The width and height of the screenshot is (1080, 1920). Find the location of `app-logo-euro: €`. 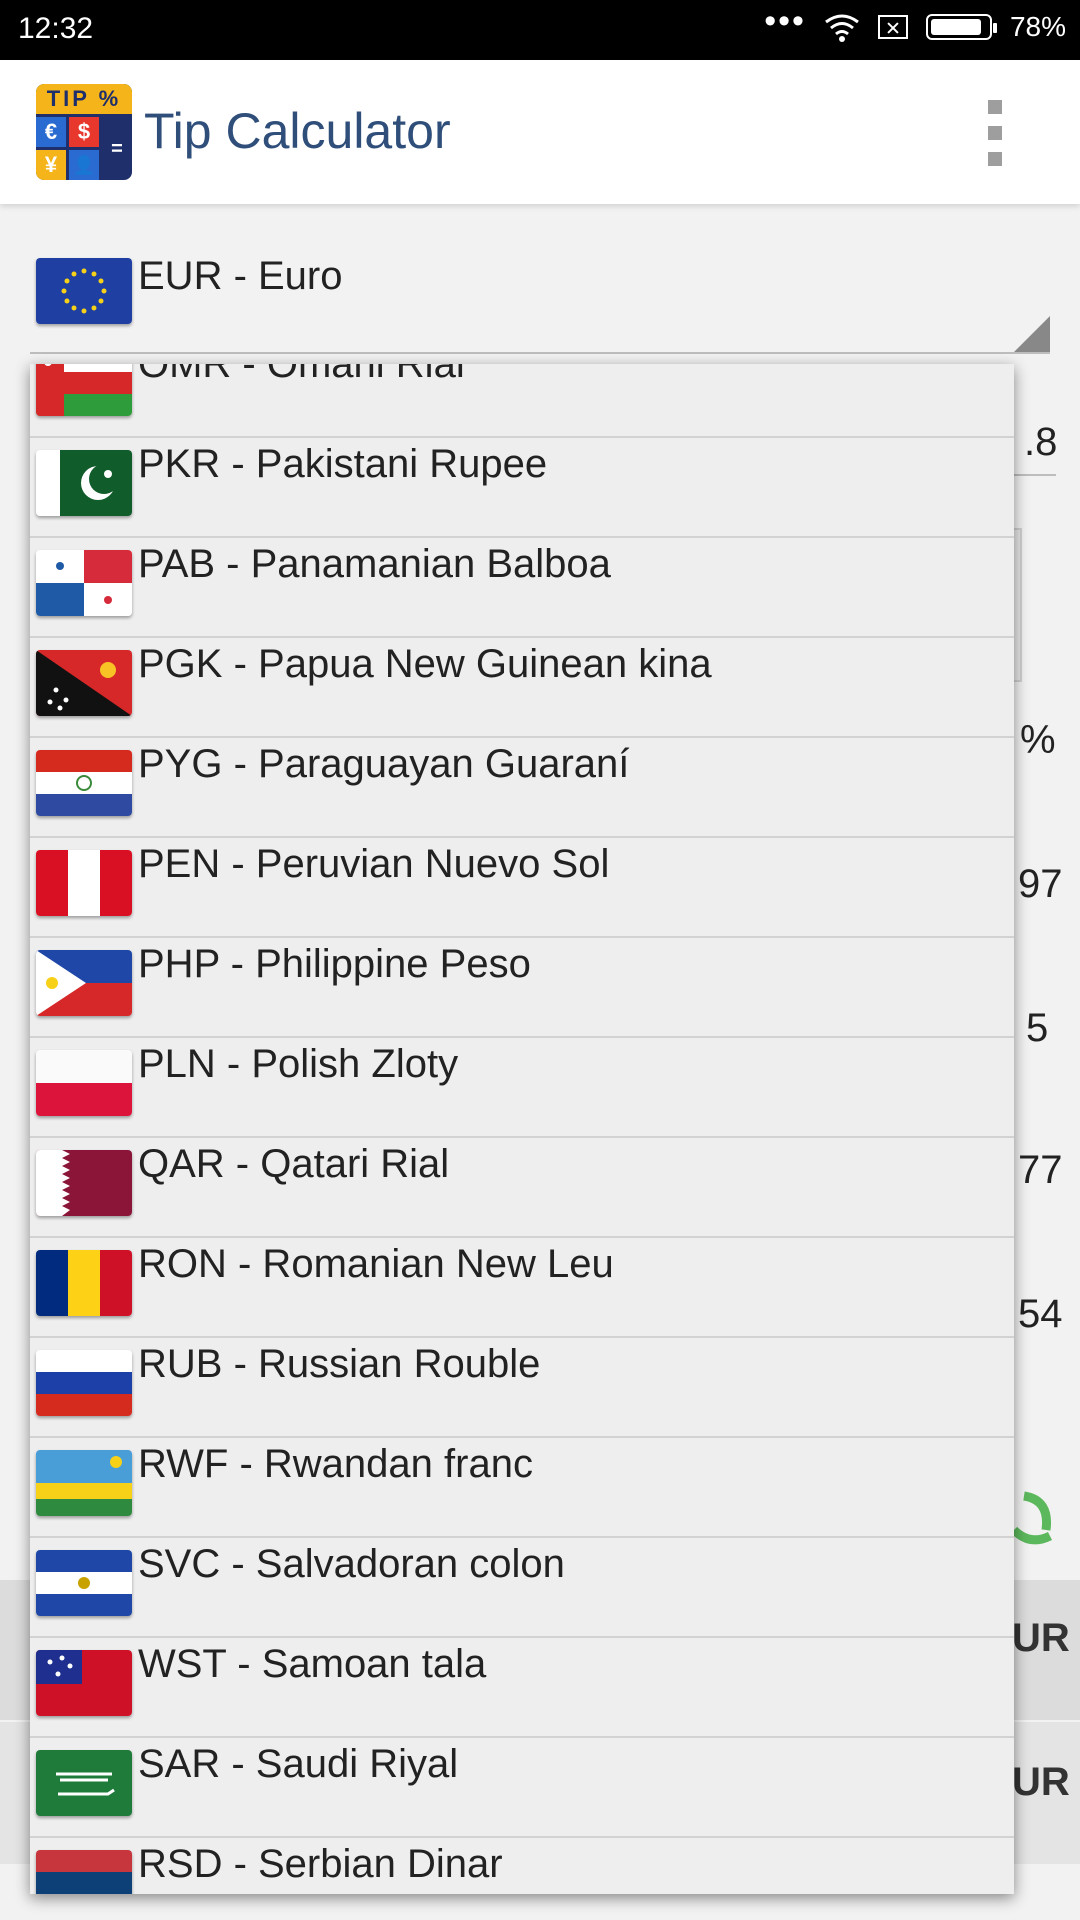

app-logo-euro: € is located at coordinates (51, 132).